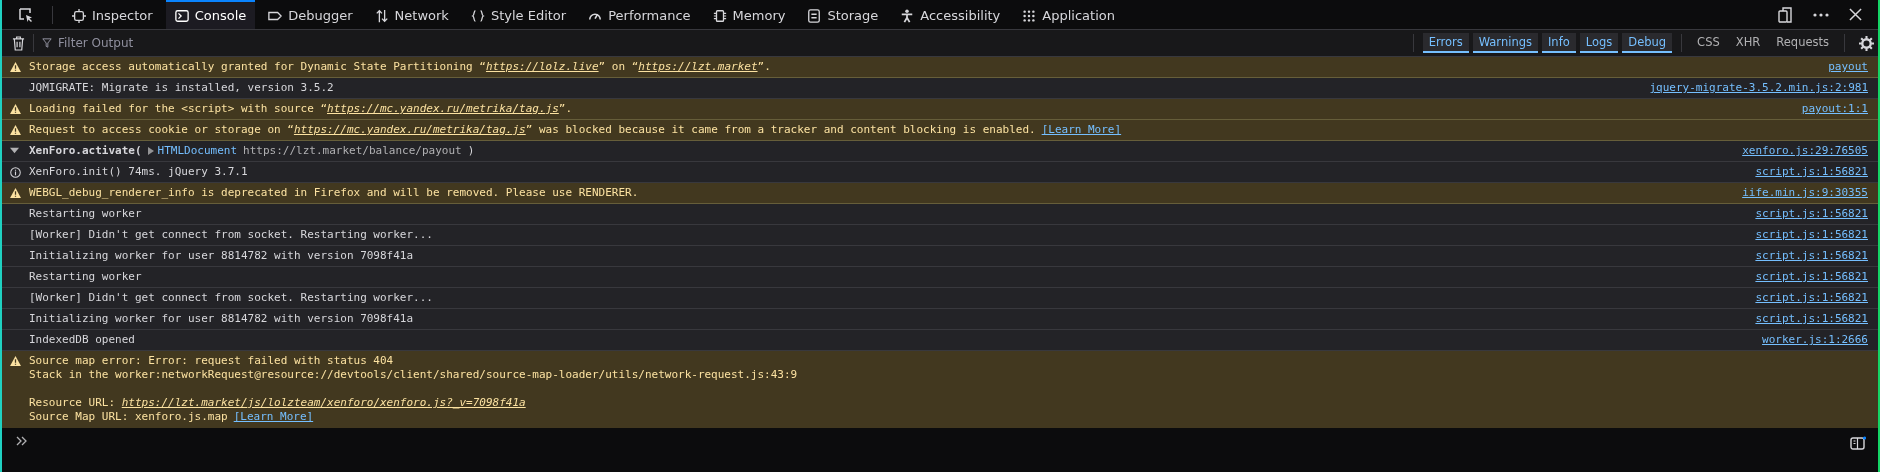 The image size is (1880, 472). I want to click on source-link: payout, so click(1848, 66).